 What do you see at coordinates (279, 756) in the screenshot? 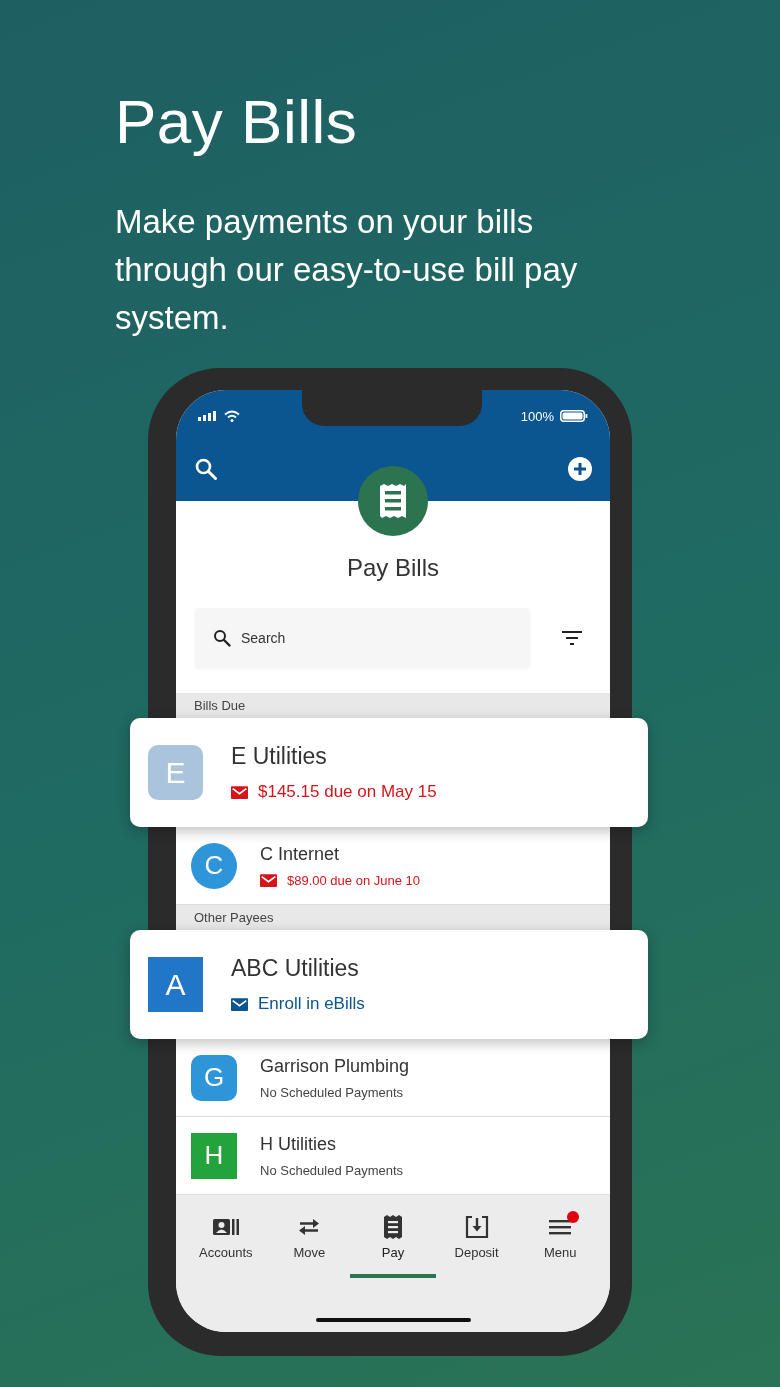
I see `payee-name: E Utilities` at bounding box center [279, 756].